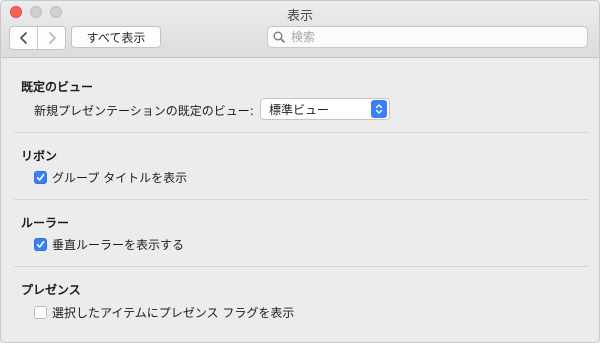 The width and height of the screenshot is (600, 343). I want to click on popup-arrows-icon, so click(379, 109).